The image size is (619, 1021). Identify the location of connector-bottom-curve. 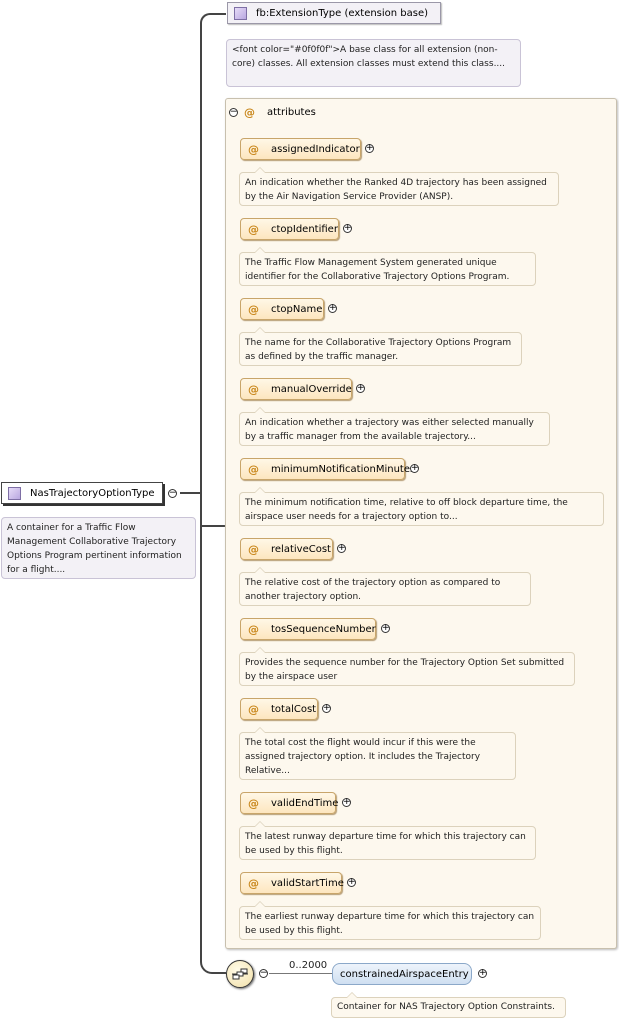
(213, 966).